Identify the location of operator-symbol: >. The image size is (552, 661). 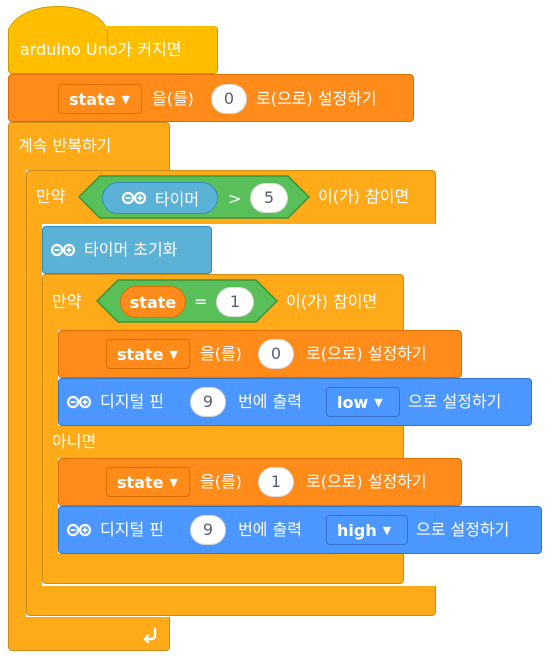
(235, 198).